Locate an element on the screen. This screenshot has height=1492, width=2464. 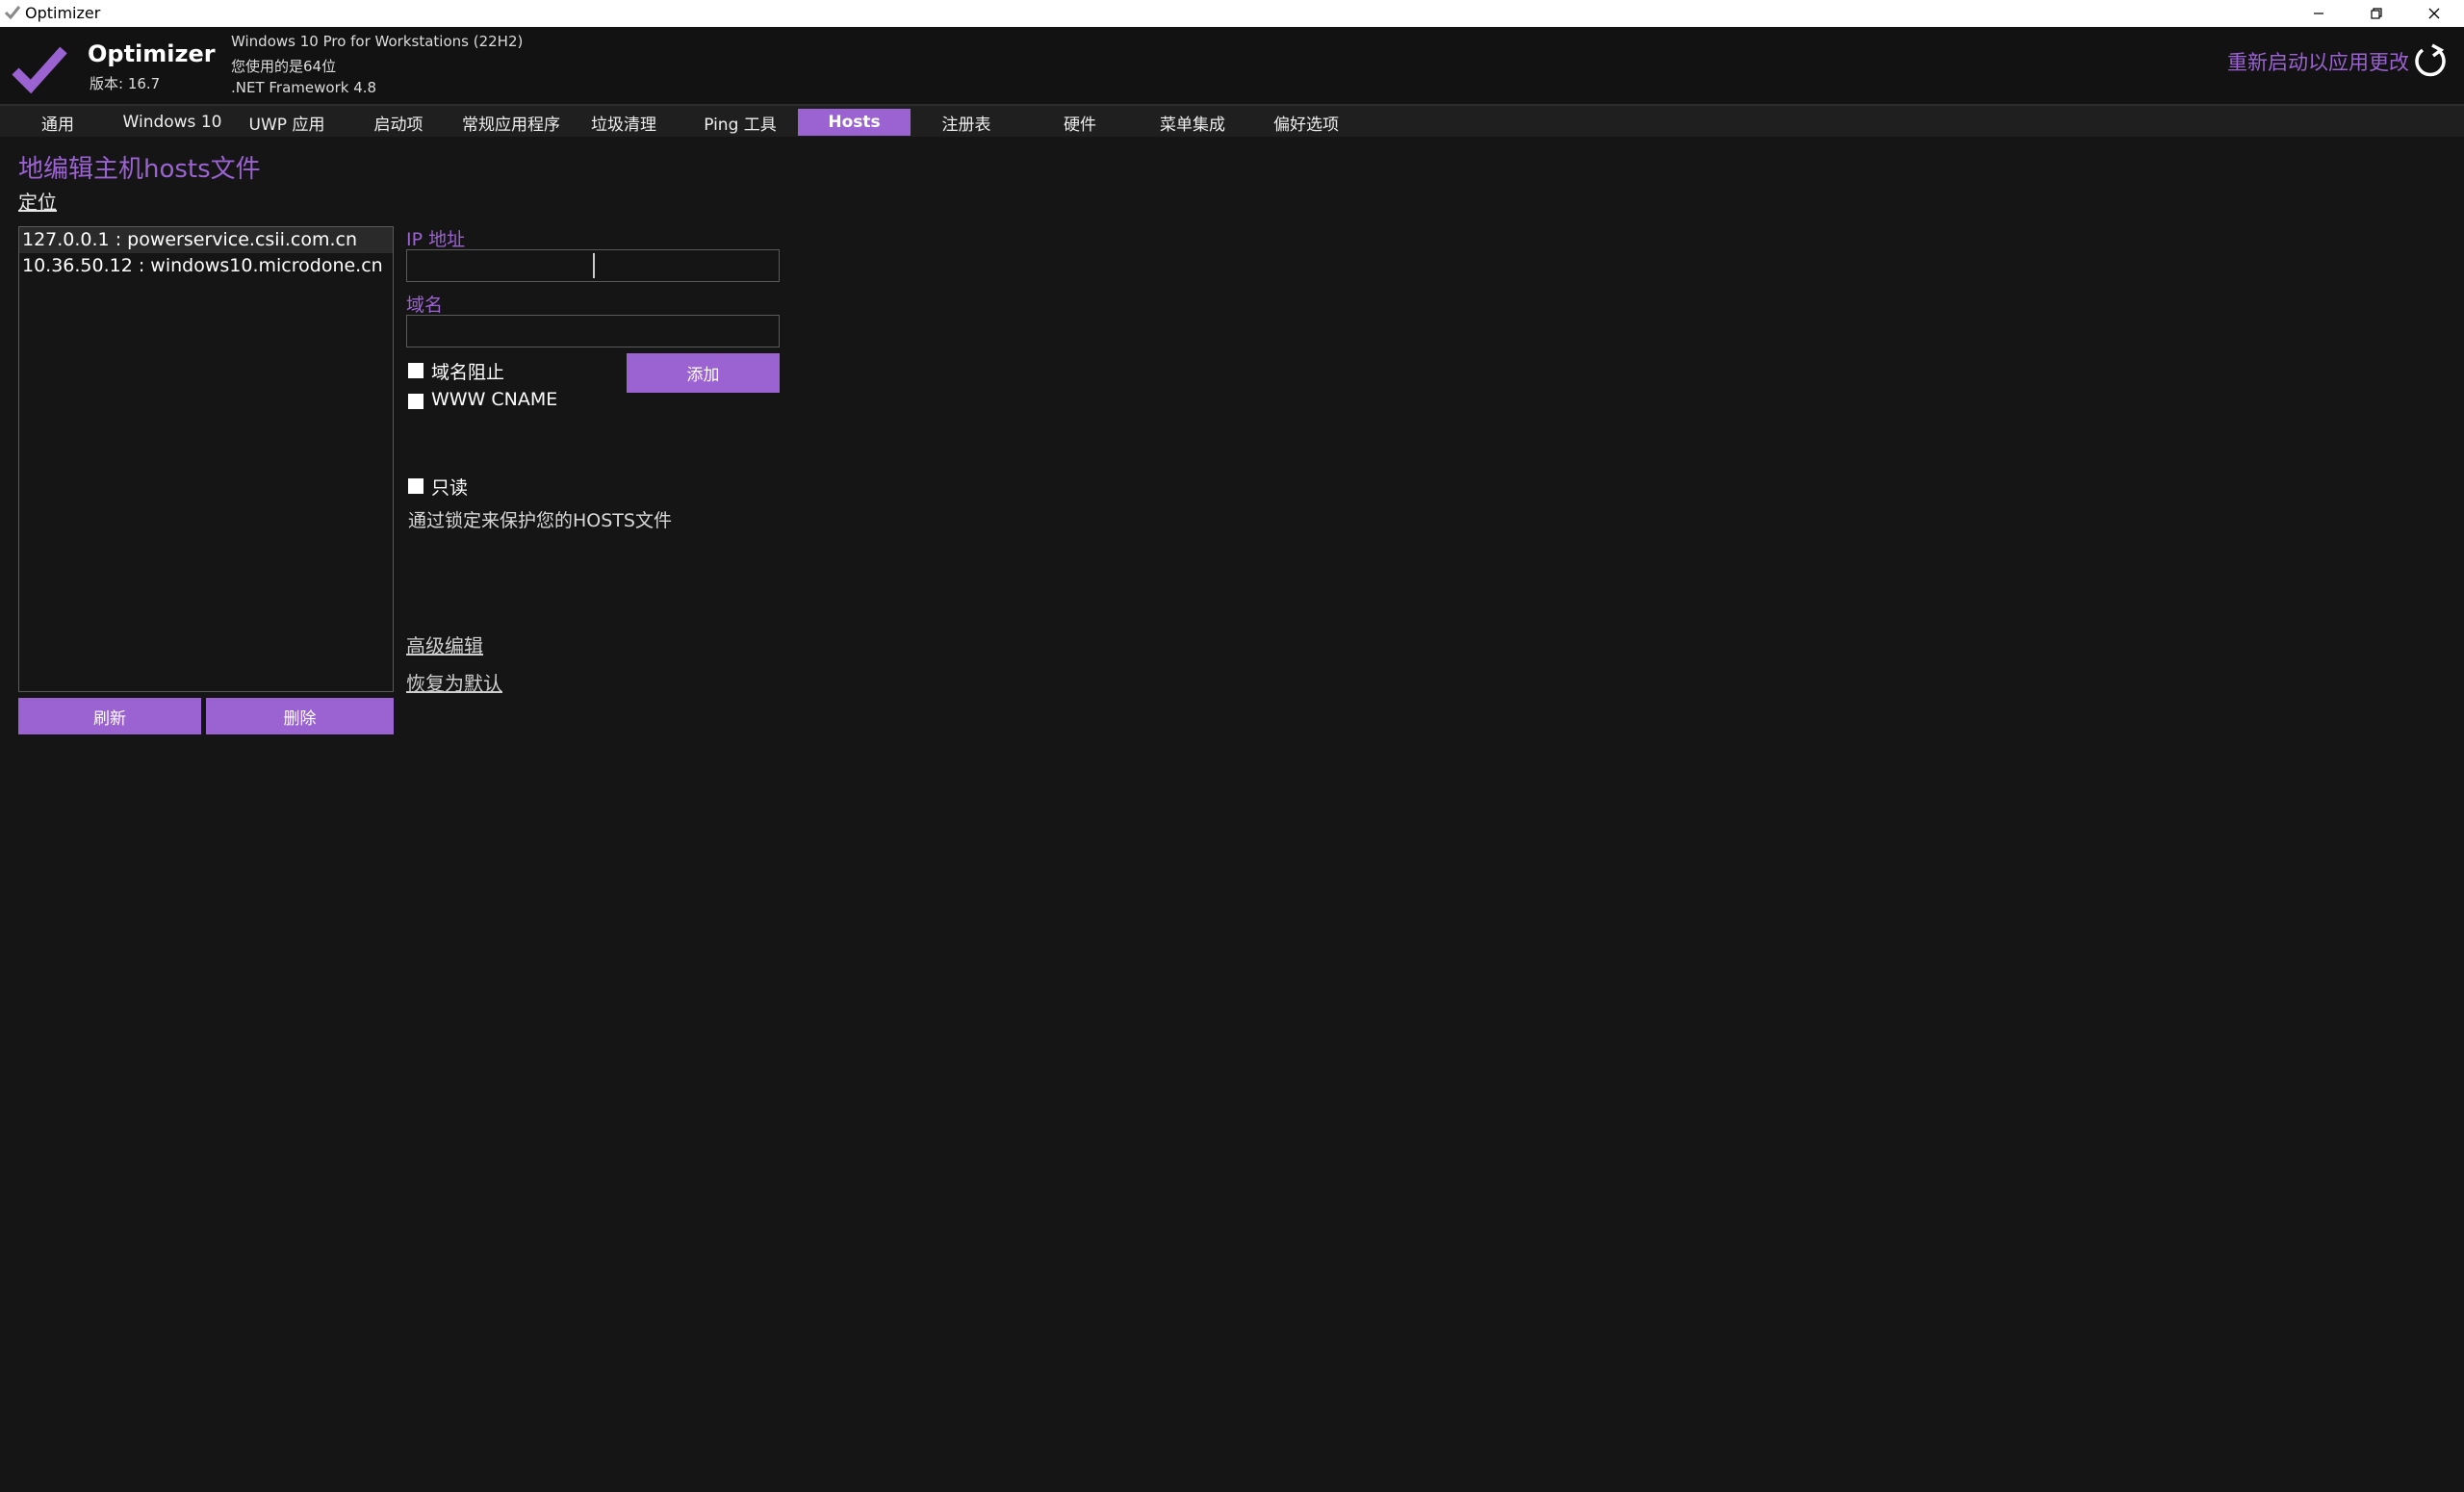
readonly-checkbox is located at coordinates (416, 486).